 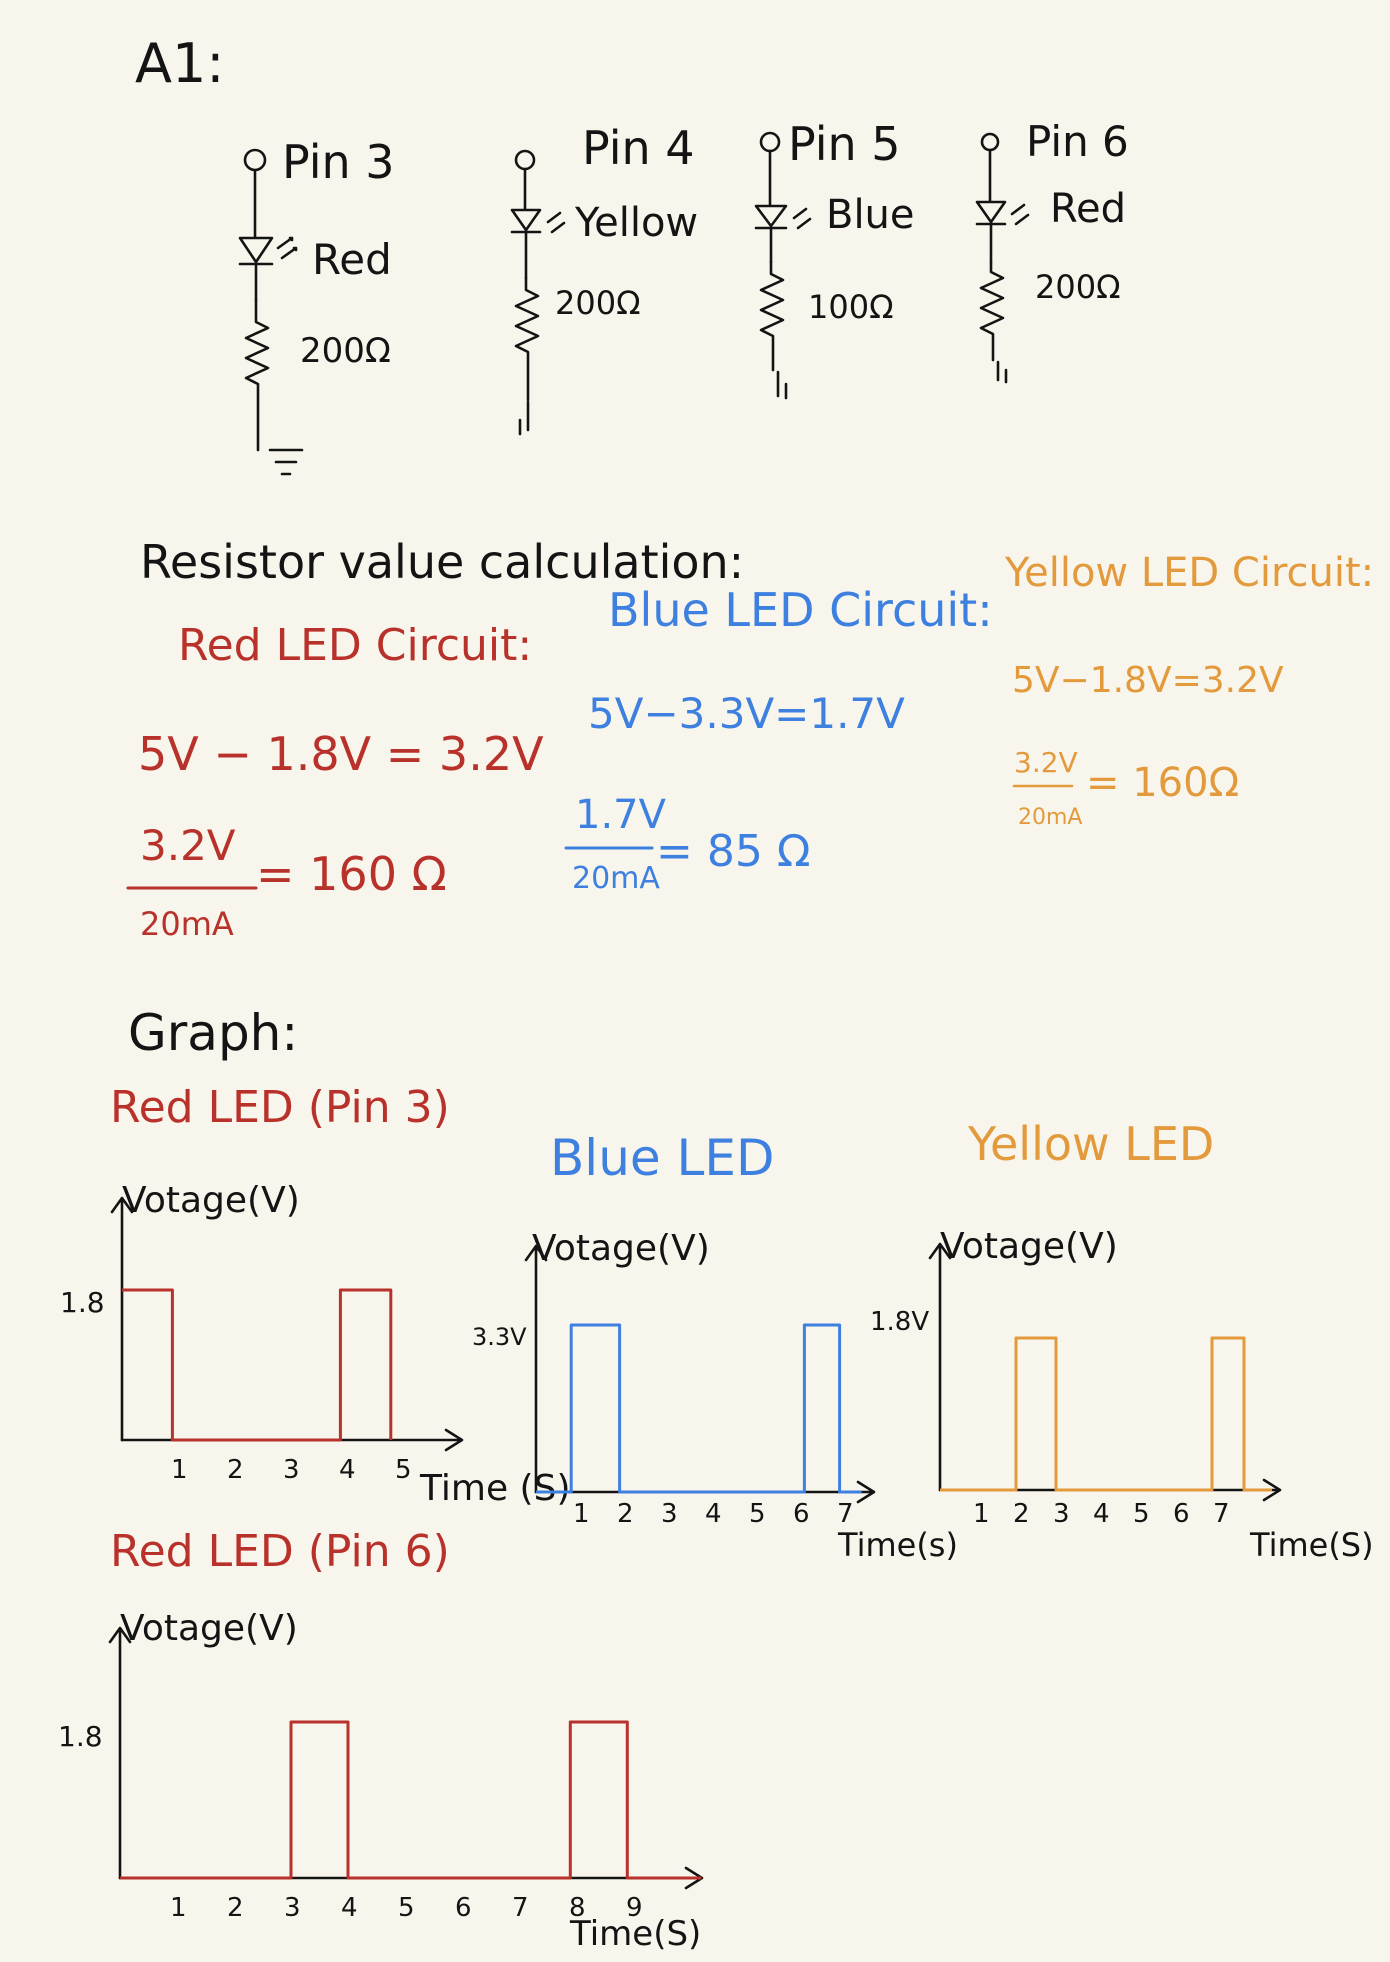 What do you see at coordinates (1148, 680) in the screenshot?
I see `yellow-calc-line1: 5V−1.8V=3.2V` at bounding box center [1148, 680].